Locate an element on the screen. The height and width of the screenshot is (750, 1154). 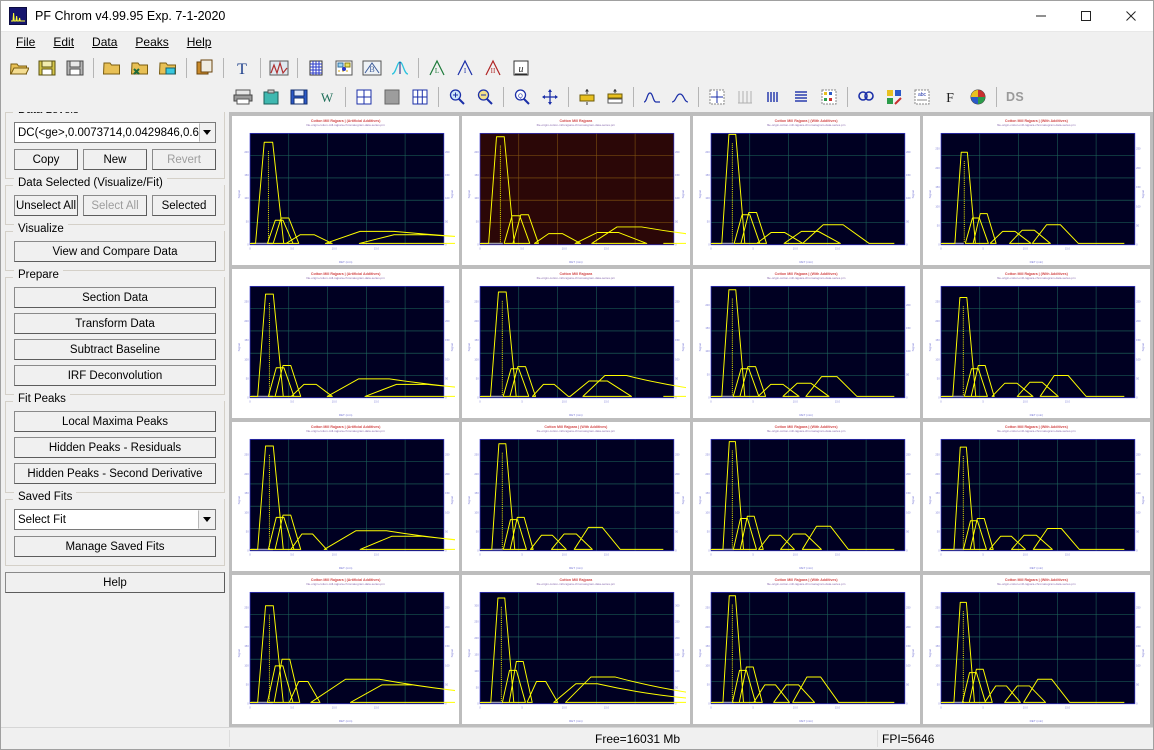
multi-panel-icon is located at coordinates (420, 97).